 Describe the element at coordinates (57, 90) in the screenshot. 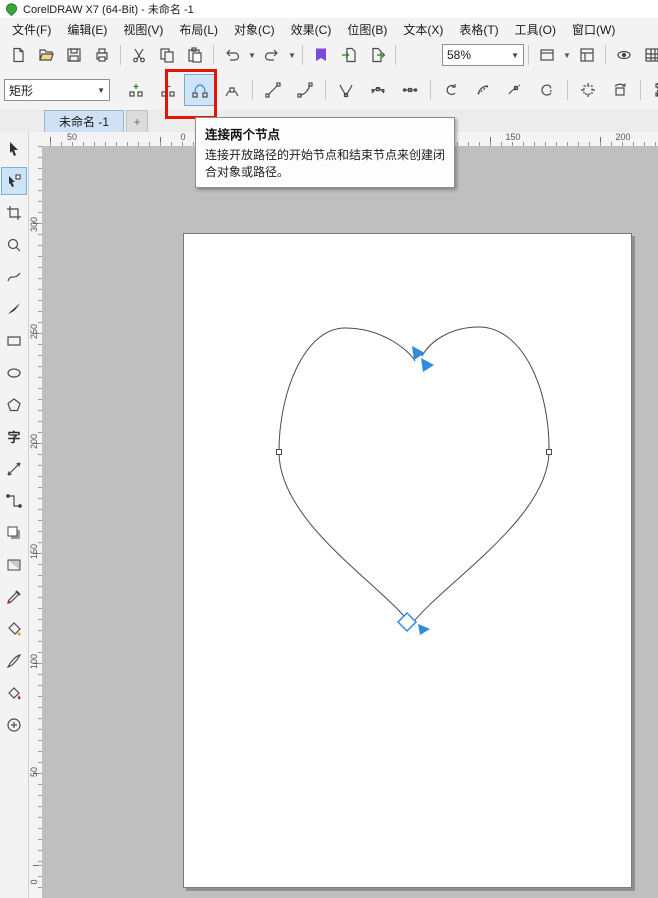

I see `shape-preset-select: 矩形 ▼` at that location.